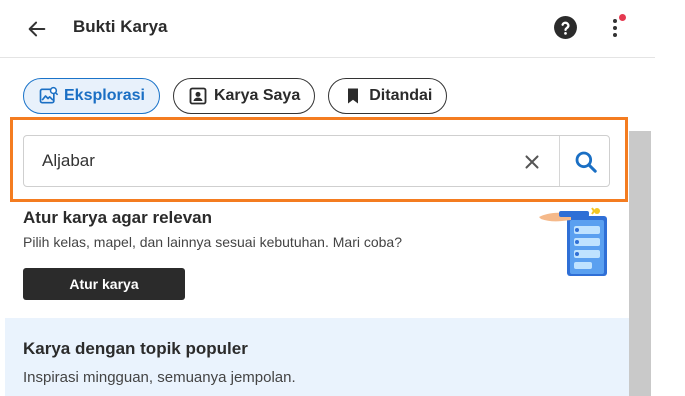 This screenshot has width=685, height=396. Describe the element at coordinates (198, 96) in the screenshot. I see `portrait-icon` at that location.